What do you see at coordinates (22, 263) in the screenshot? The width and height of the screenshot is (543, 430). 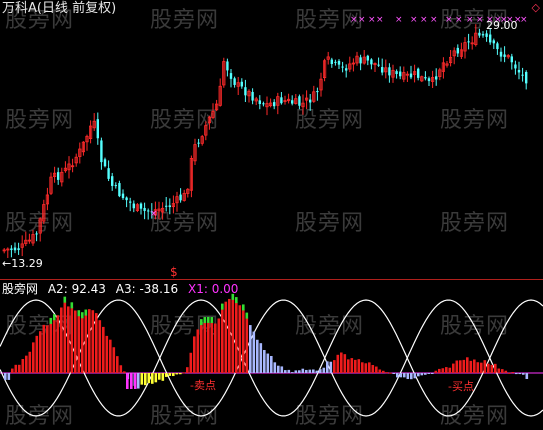 I see `low-price-label: ←13.29` at bounding box center [22, 263].